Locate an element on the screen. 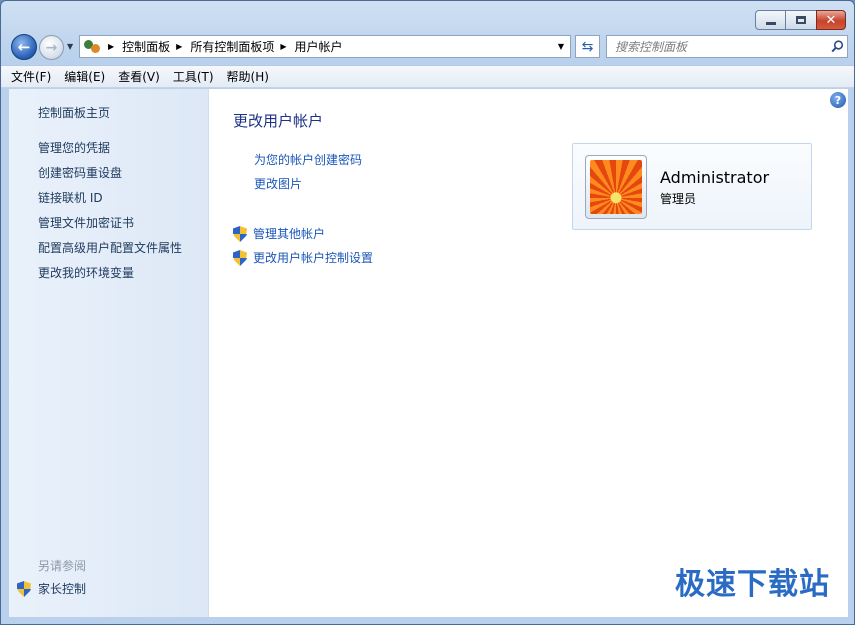 This screenshot has width=855, height=625. maximize-button is located at coordinates (801, 20).